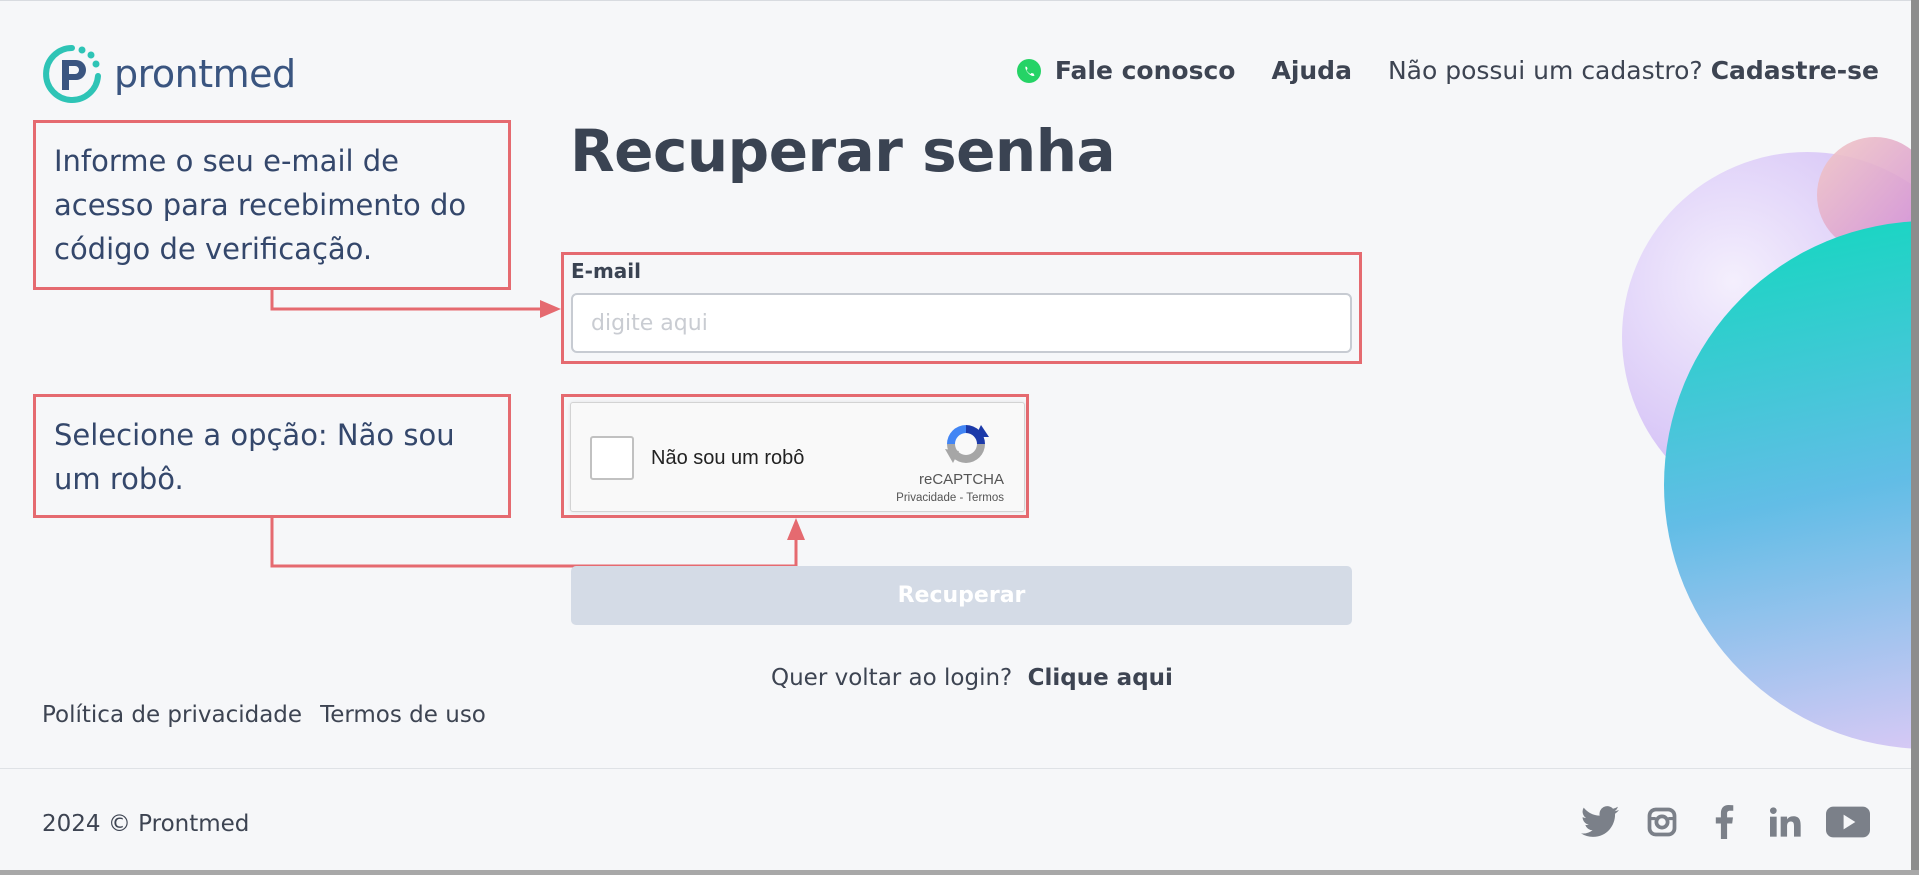  What do you see at coordinates (1545, 70) in the screenshot?
I see `signup-question: Não possui um cadastro?` at bounding box center [1545, 70].